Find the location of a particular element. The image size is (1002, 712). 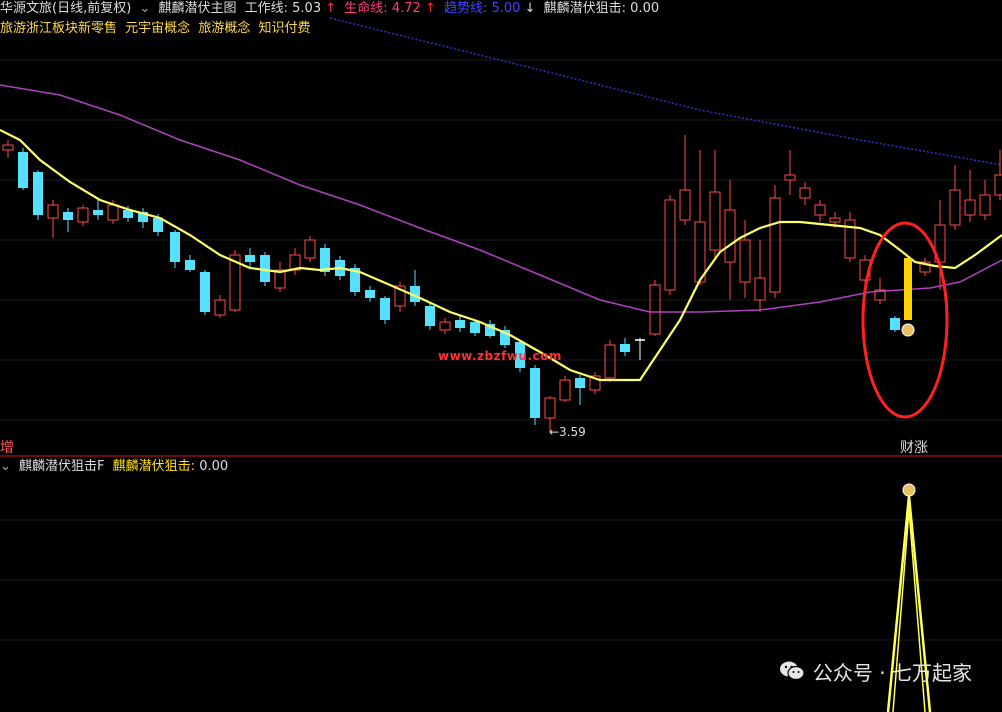

work-line-label: 工作线: is located at coordinates (266, 8).